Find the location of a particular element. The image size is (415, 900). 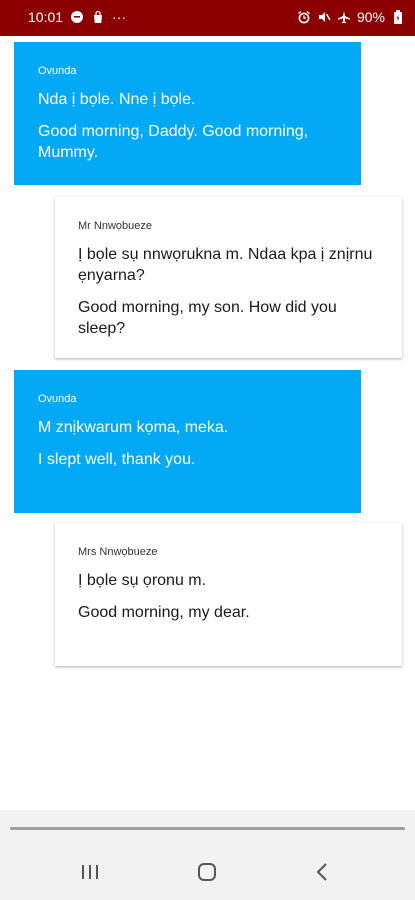

battery-percent: 90% is located at coordinates (370, 17).